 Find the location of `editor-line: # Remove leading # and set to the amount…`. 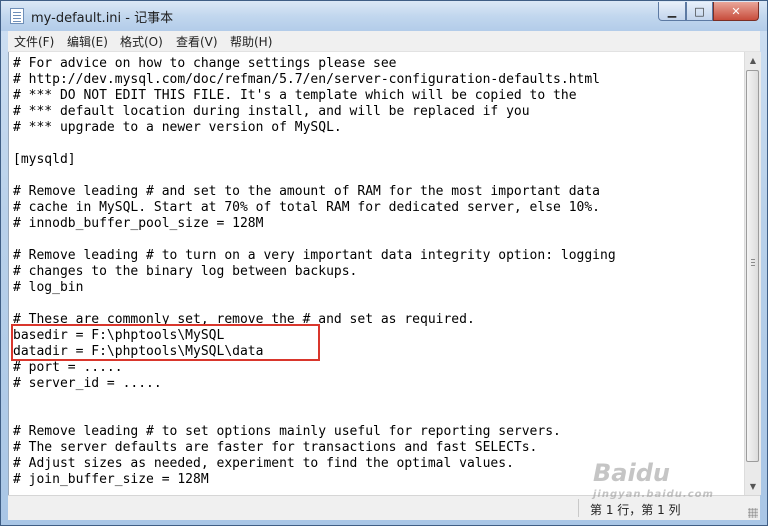

editor-line: # Remove leading # and set to the amount… is located at coordinates (314, 192).